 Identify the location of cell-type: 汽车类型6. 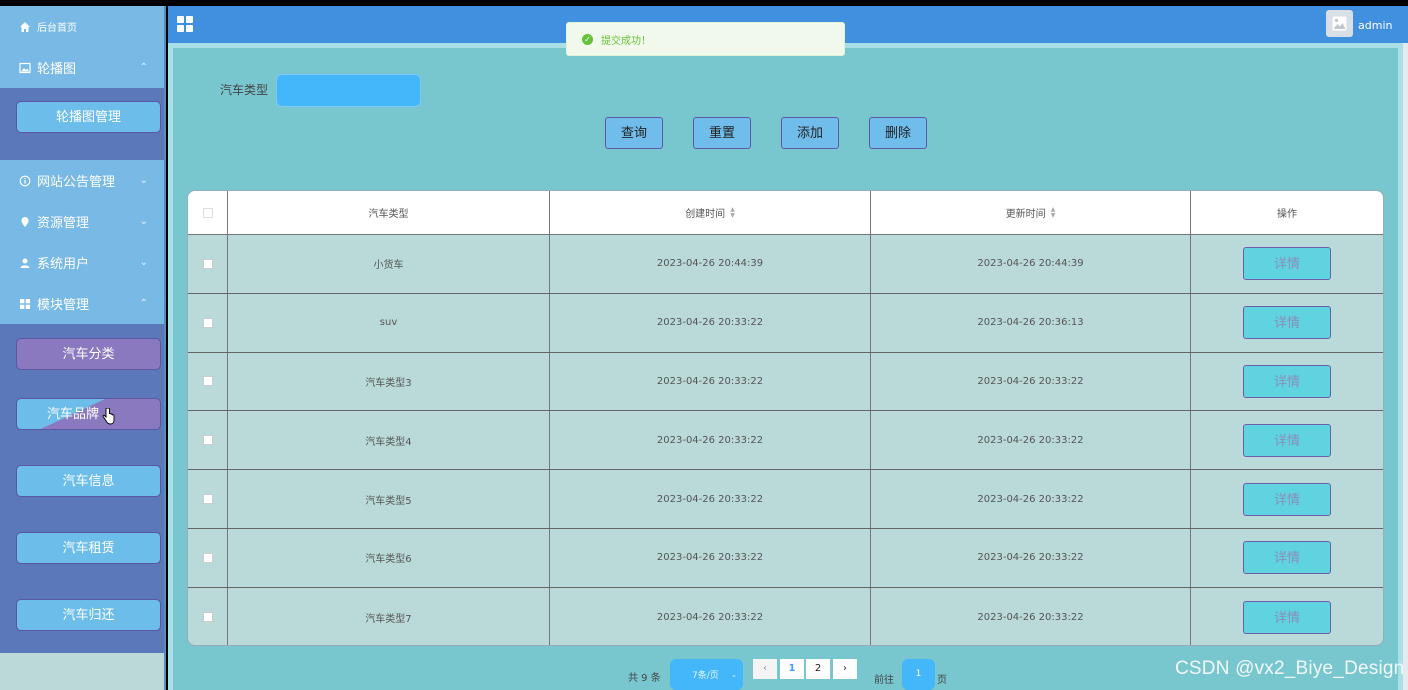
(389, 557).